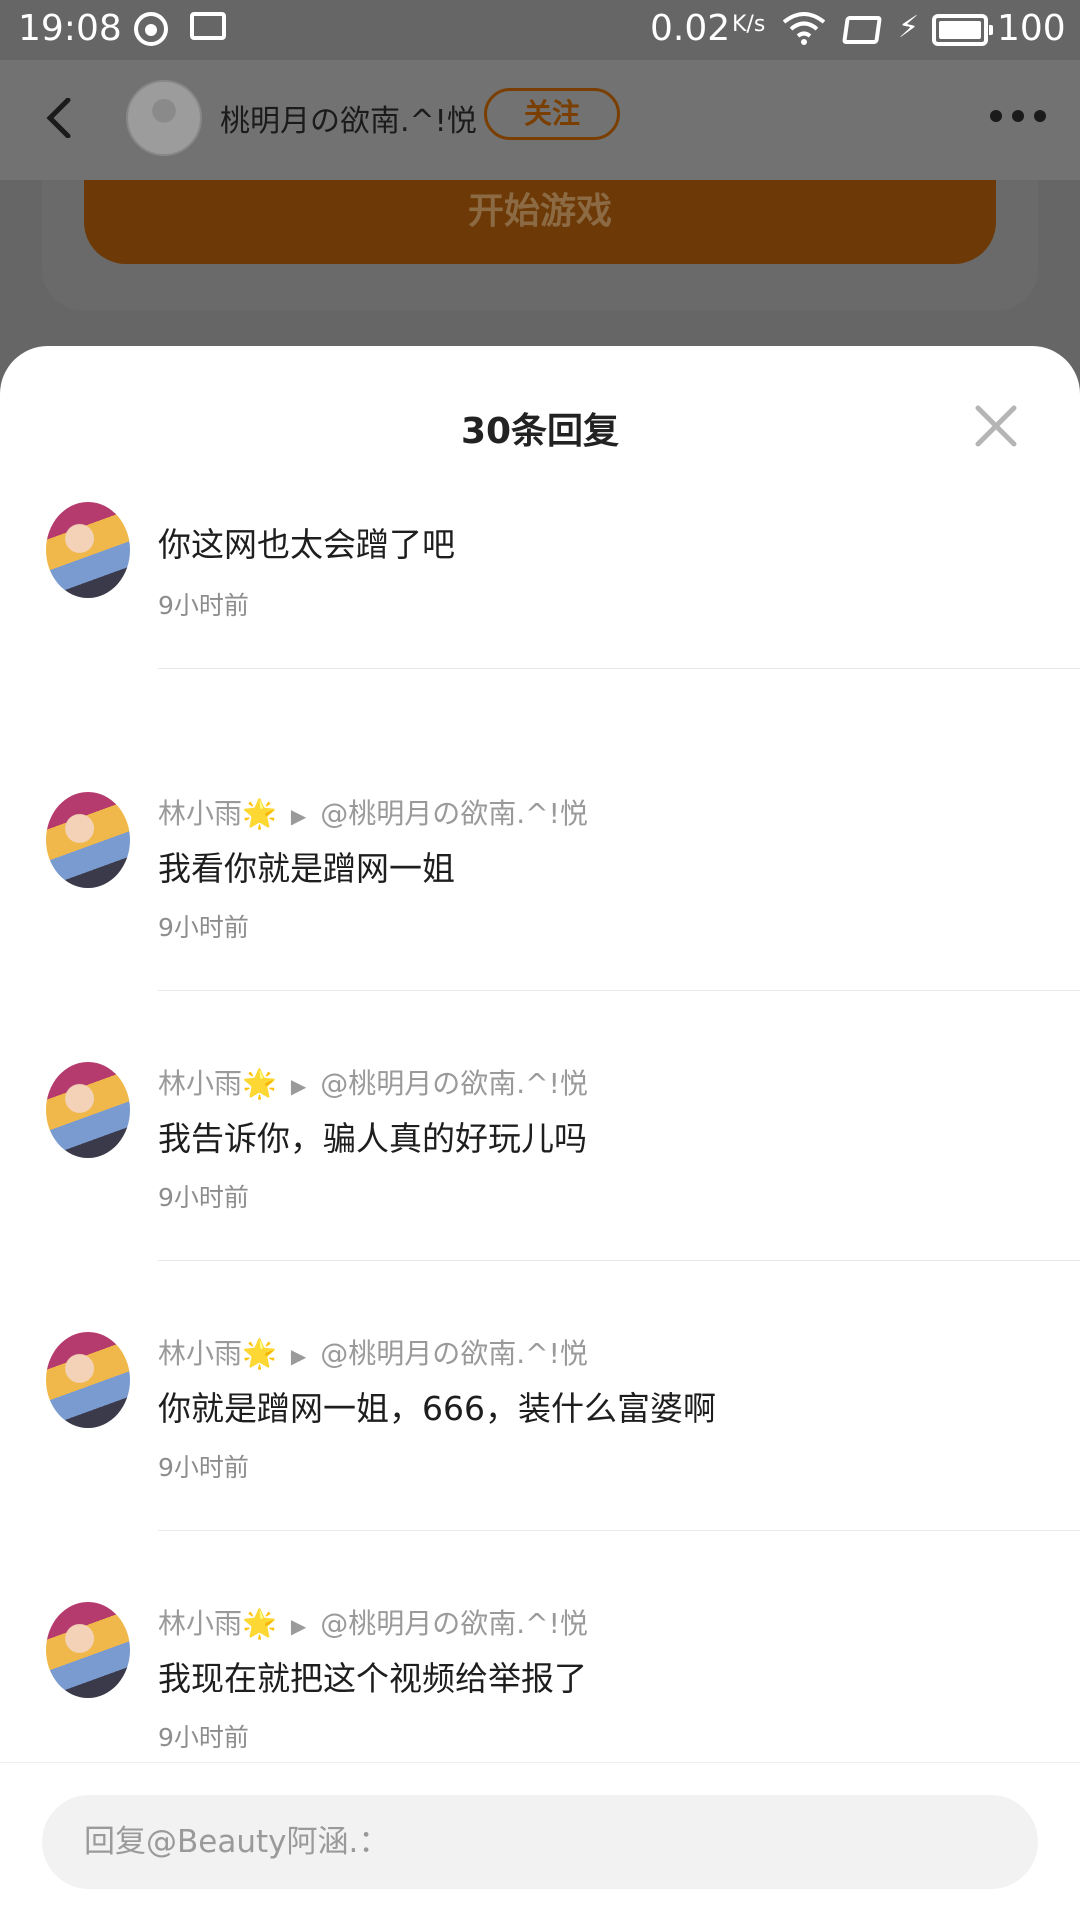 The image size is (1080, 1920). I want to click on follow-button: 关注, so click(552, 114).